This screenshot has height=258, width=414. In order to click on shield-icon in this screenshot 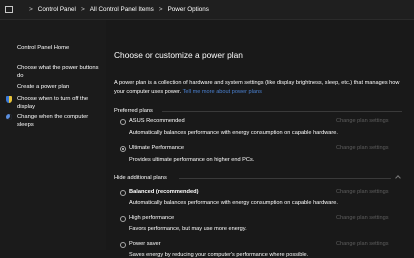, I will do `click(9, 99)`.